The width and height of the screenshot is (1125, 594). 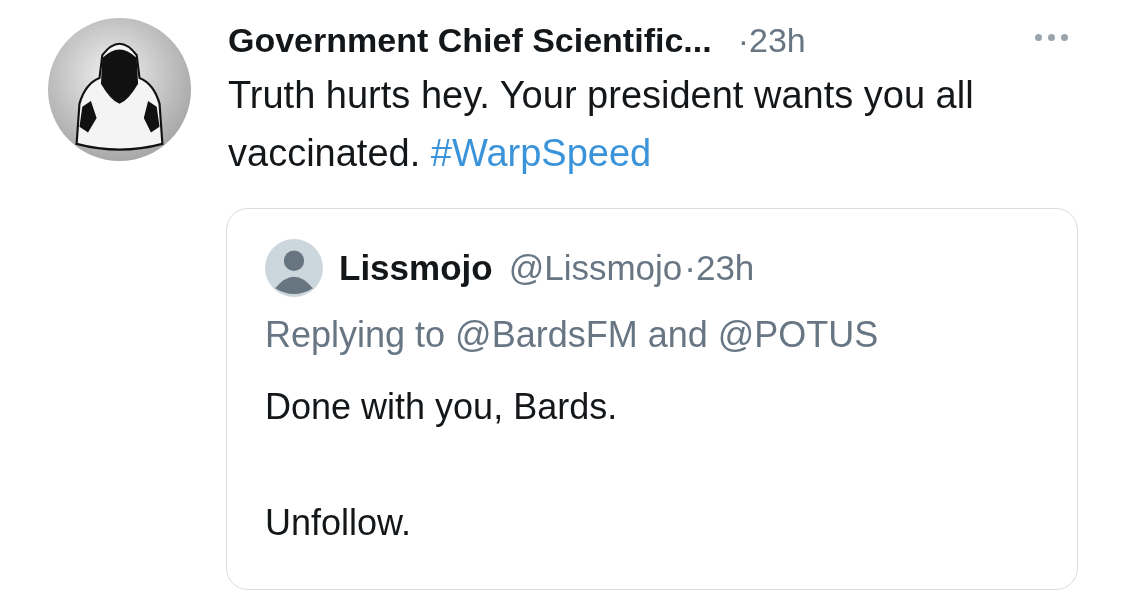 What do you see at coordinates (416, 268) in the screenshot?
I see `author-name: Lissmojo` at bounding box center [416, 268].